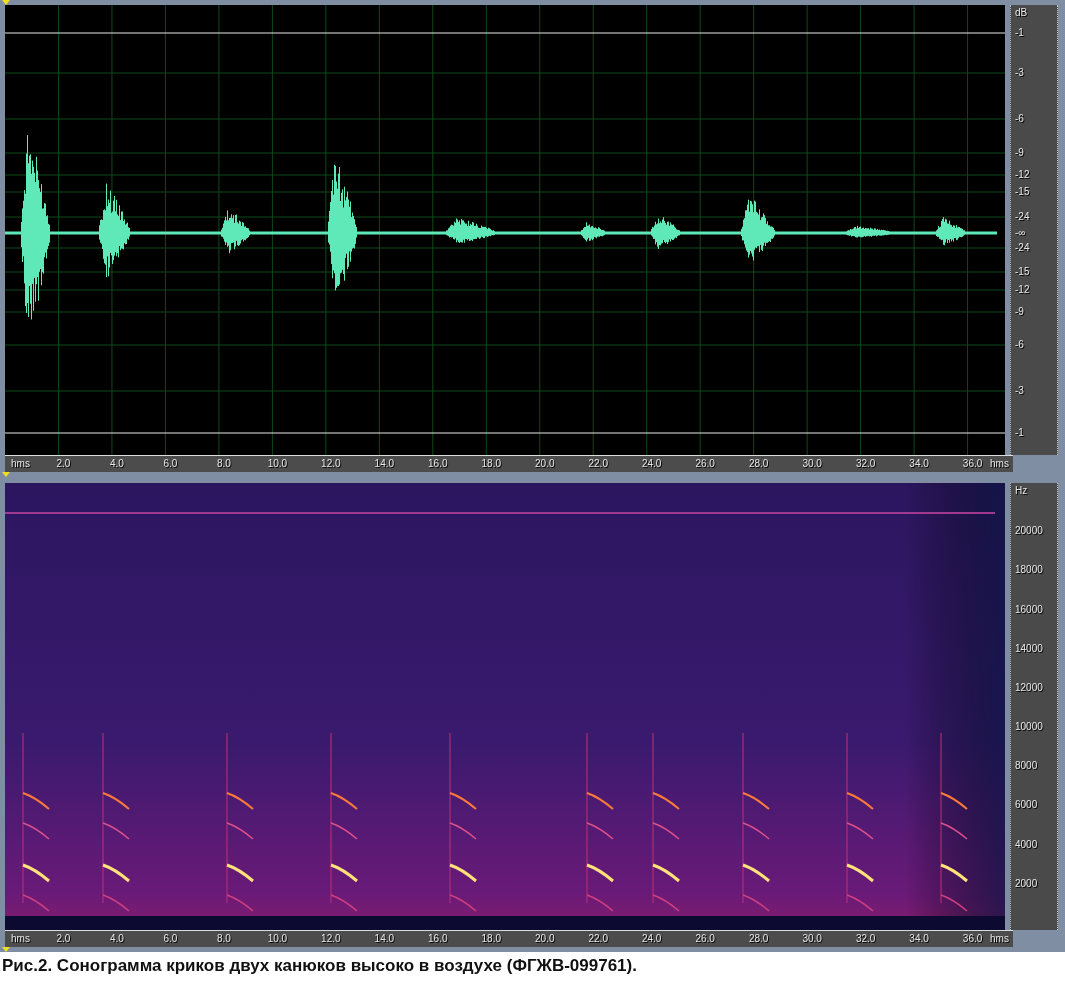 This screenshot has height=1000, width=1065. I want to click on scale-label: 8000, so click(1026, 766).